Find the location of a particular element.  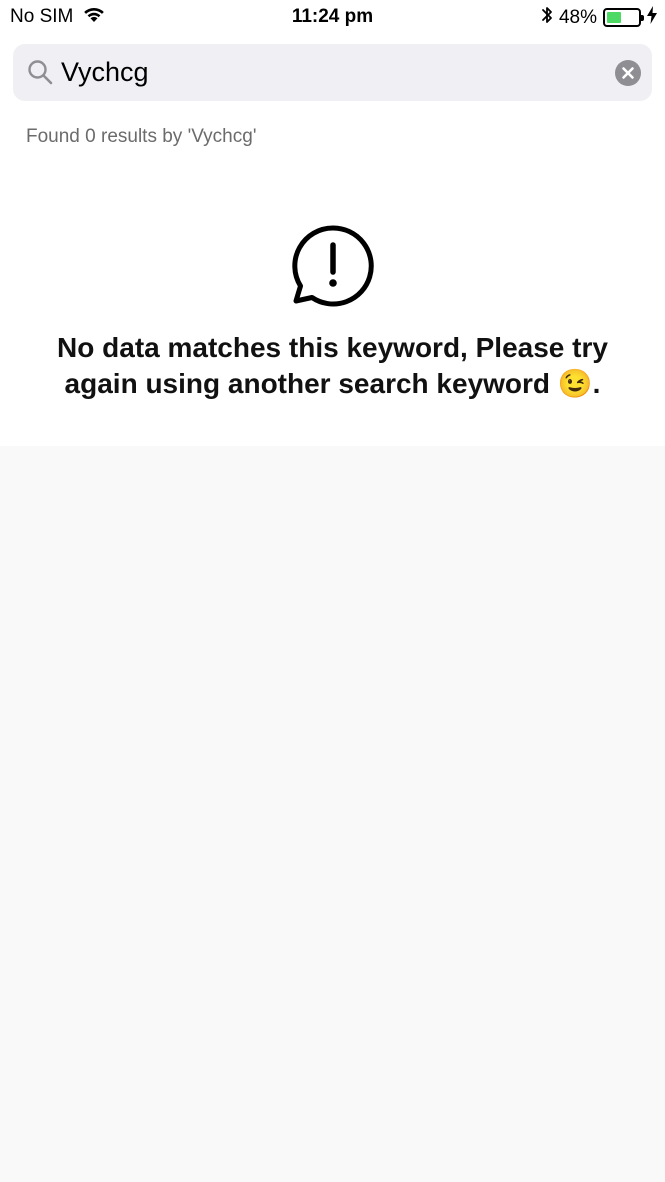

battery-icon is located at coordinates (623, 17).